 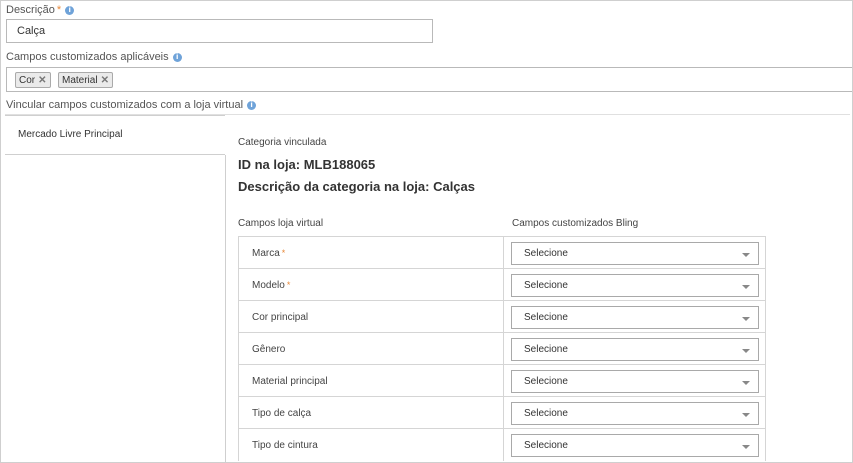 What do you see at coordinates (371, 285) in the screenshot?
I see `field-name-cell: Modelo *` at bounding box center [371, 285].